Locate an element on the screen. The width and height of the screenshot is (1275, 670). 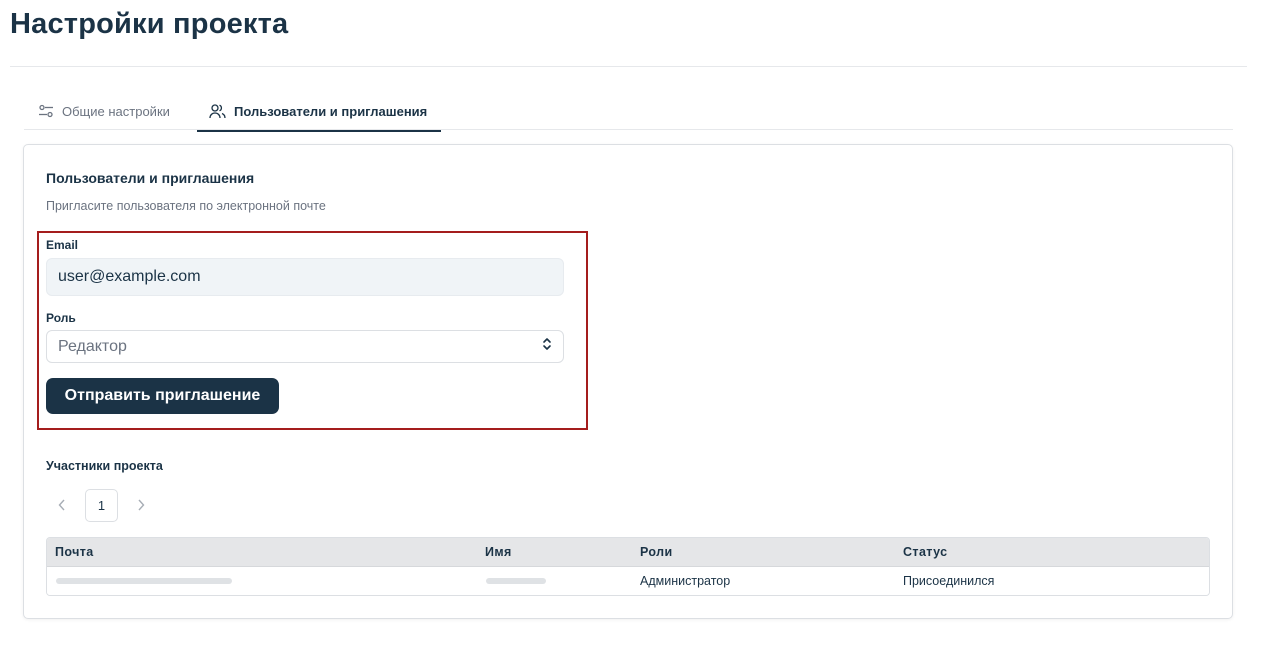
tab-users-invitations: Пользователи и приглашения is located at coordinates (319, 112).